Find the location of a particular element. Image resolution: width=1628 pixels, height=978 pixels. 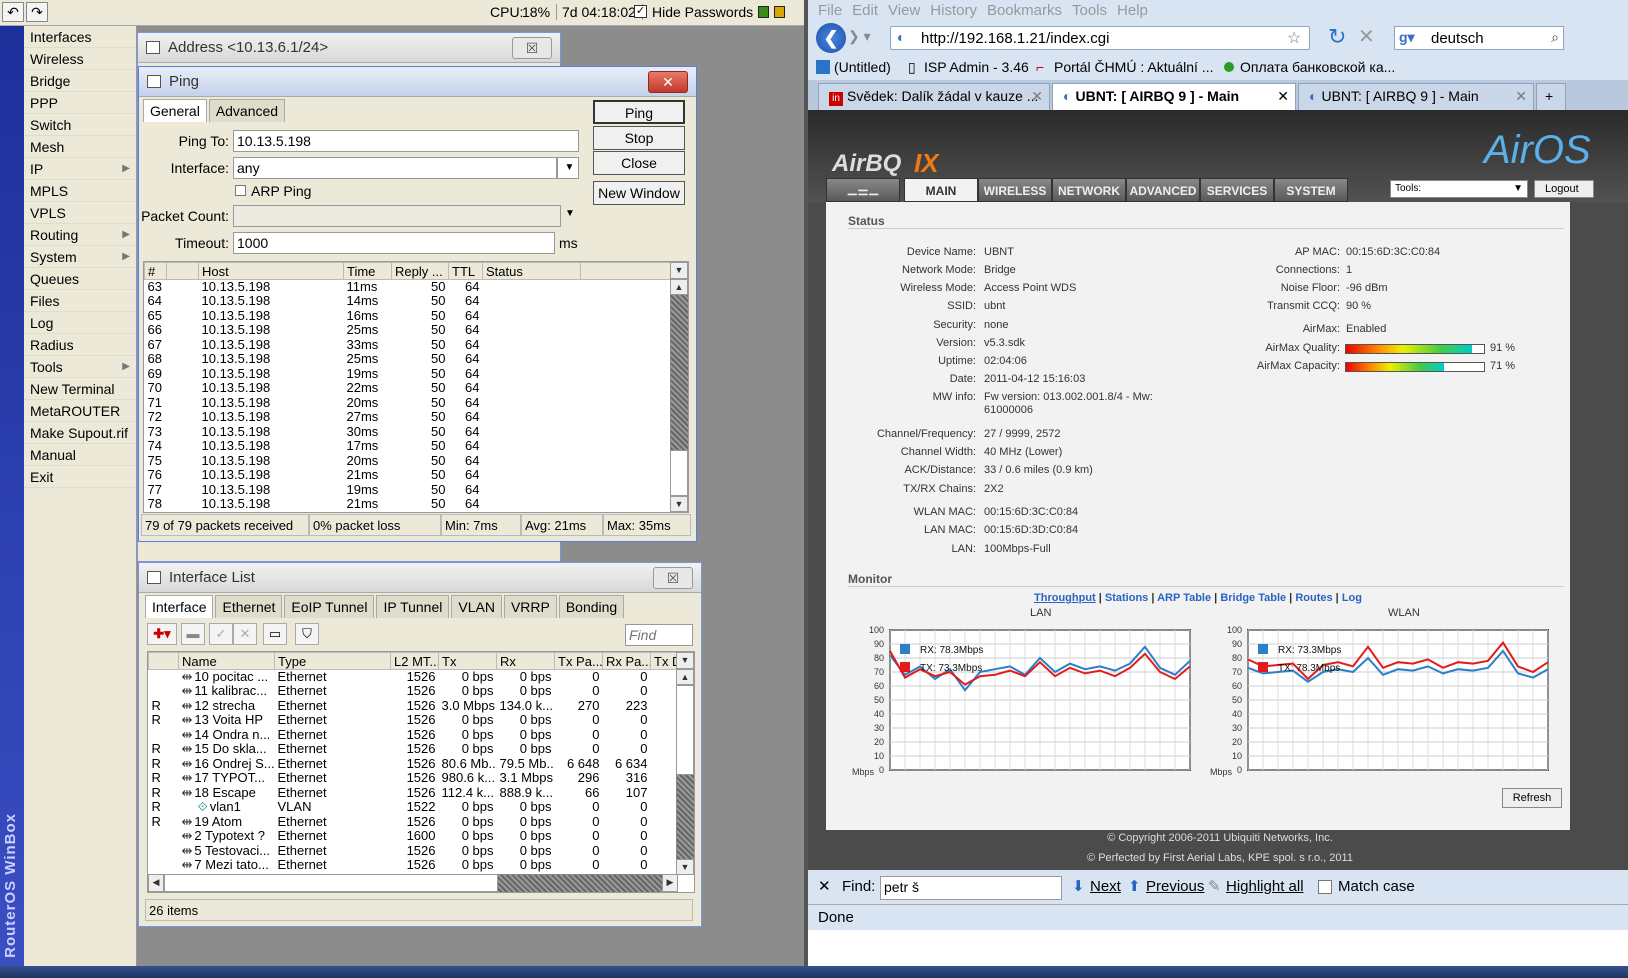

url-bar: ◐ http://192.168.1.21/index.cgi ☆ is located at coordinates (1100, 38).